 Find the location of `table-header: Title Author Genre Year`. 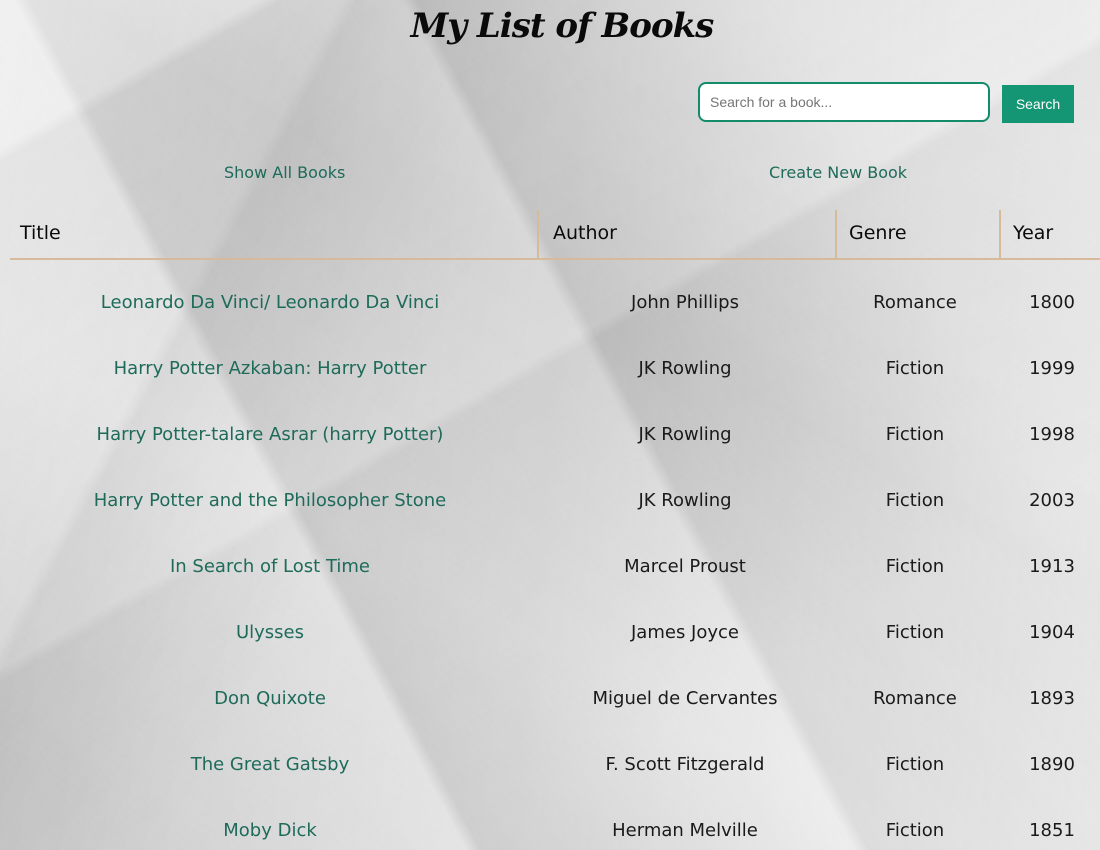

table-header: Title Author Genre Year is located at coordinates (555, 235).